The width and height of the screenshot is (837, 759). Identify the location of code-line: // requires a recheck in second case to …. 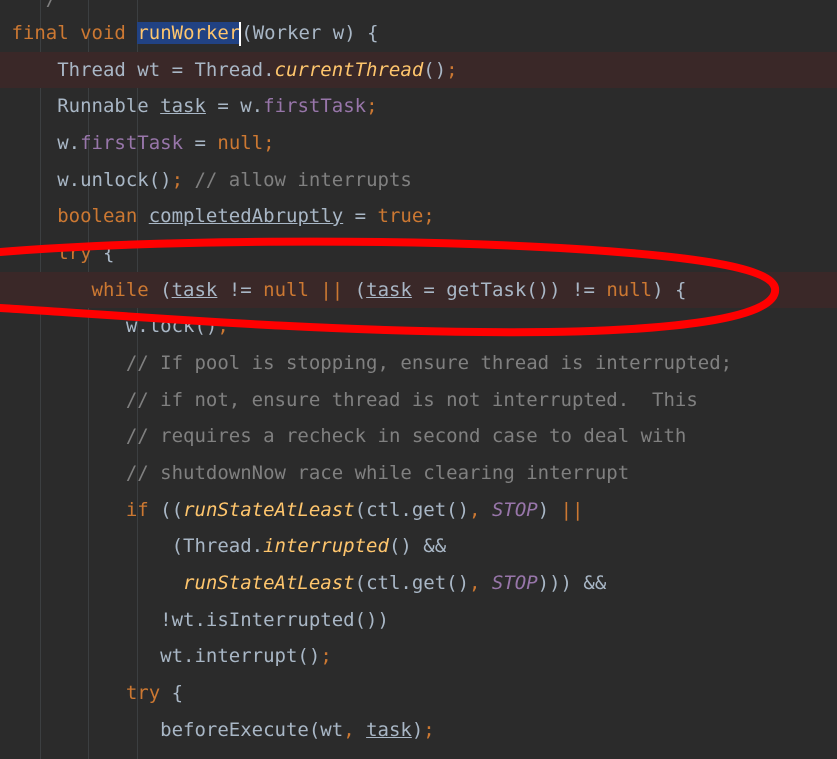
(418, 436).